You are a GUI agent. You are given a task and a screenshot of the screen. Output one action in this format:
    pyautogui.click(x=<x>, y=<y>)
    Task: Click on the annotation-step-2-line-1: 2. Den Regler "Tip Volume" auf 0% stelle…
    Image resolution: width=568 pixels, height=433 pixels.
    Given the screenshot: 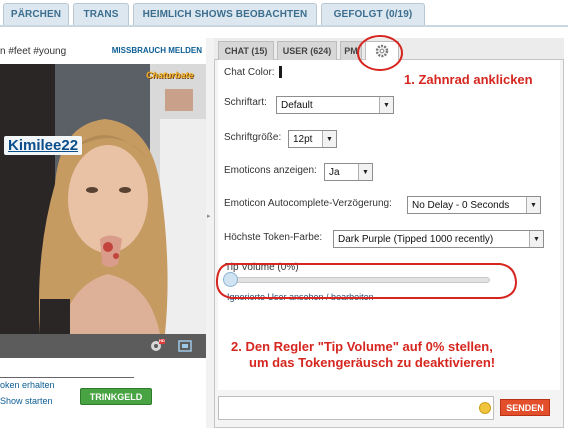 What is the action you would take?
    pyautogui.click(x=362, y=346)
    